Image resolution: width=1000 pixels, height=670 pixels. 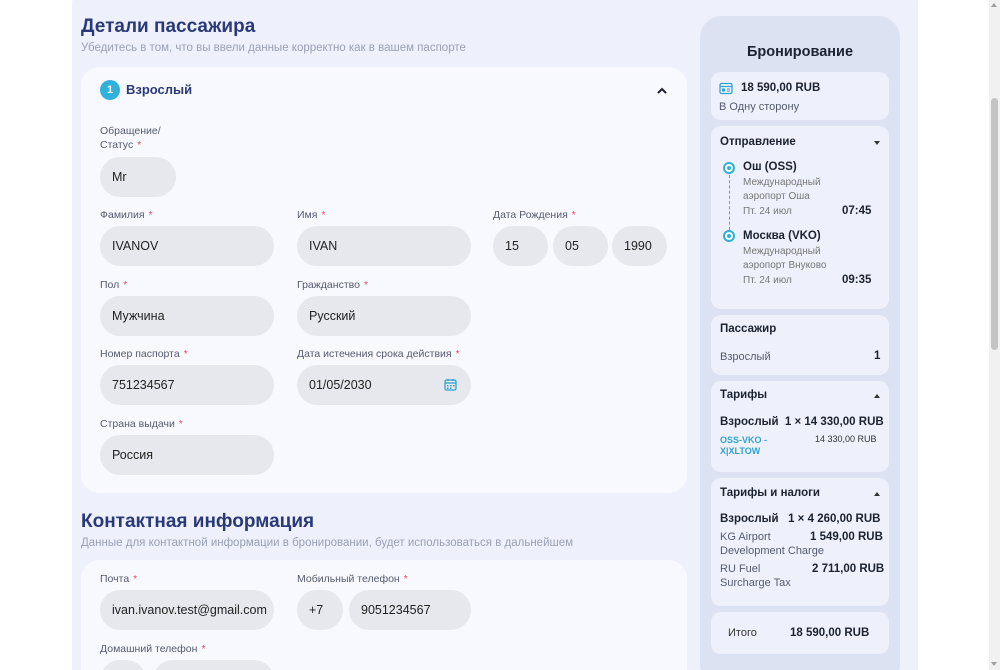 What do you see at coordinates (110, 285) in the screenshot?
I see `gender-label-text: Пол` at bounding box center [110, 285].